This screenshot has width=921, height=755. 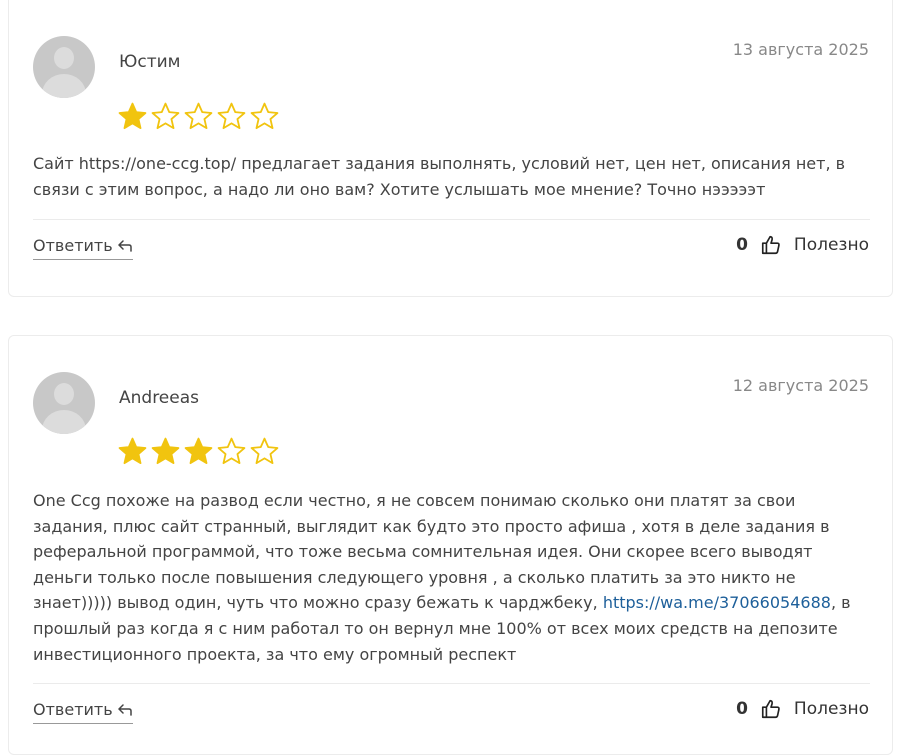 What do you see at coordinates (800, 385) in the screenshot?
I see `review-date: 12 августа 2025` at bounding box center [800, 385].